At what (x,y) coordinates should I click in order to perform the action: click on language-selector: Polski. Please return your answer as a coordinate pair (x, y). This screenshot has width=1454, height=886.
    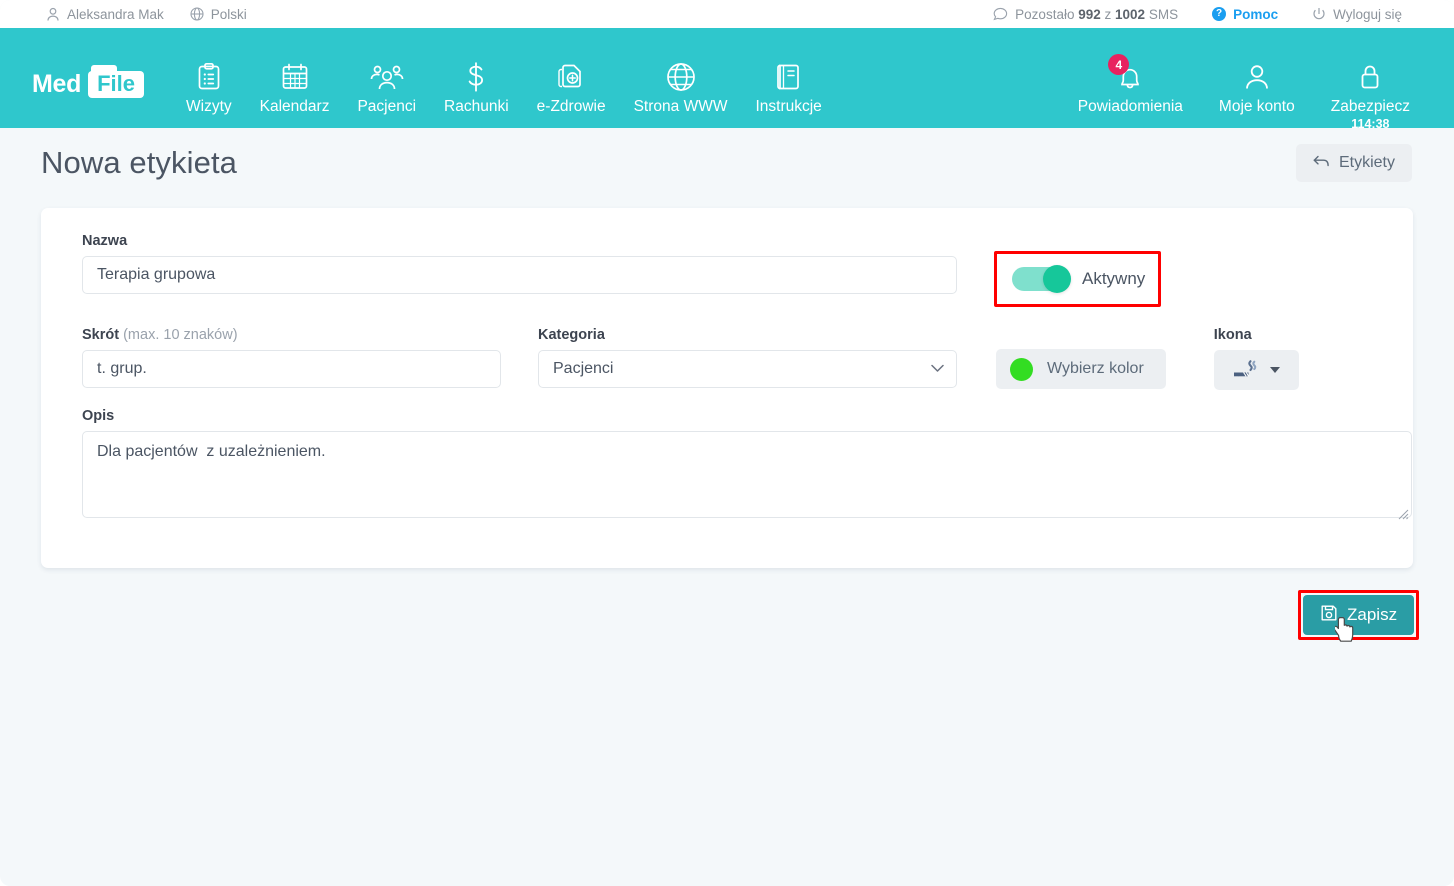
    Looking at the image, I should click on (218, 14).